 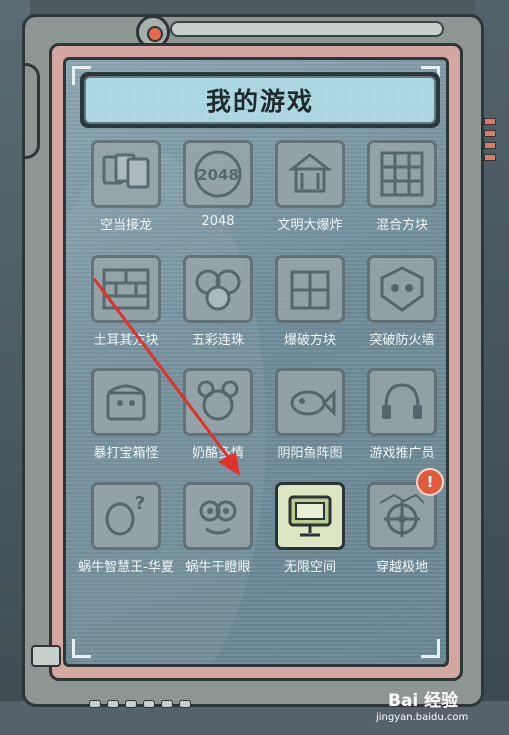 I want to click on new-badge-icon: !, so click(x=430, y=482).